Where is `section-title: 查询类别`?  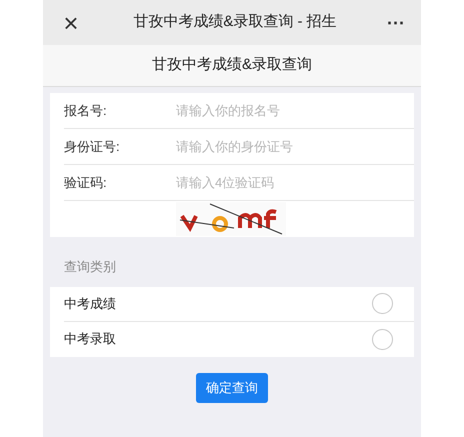
section-title: 查询类别 is located at coordinates (90, 267).